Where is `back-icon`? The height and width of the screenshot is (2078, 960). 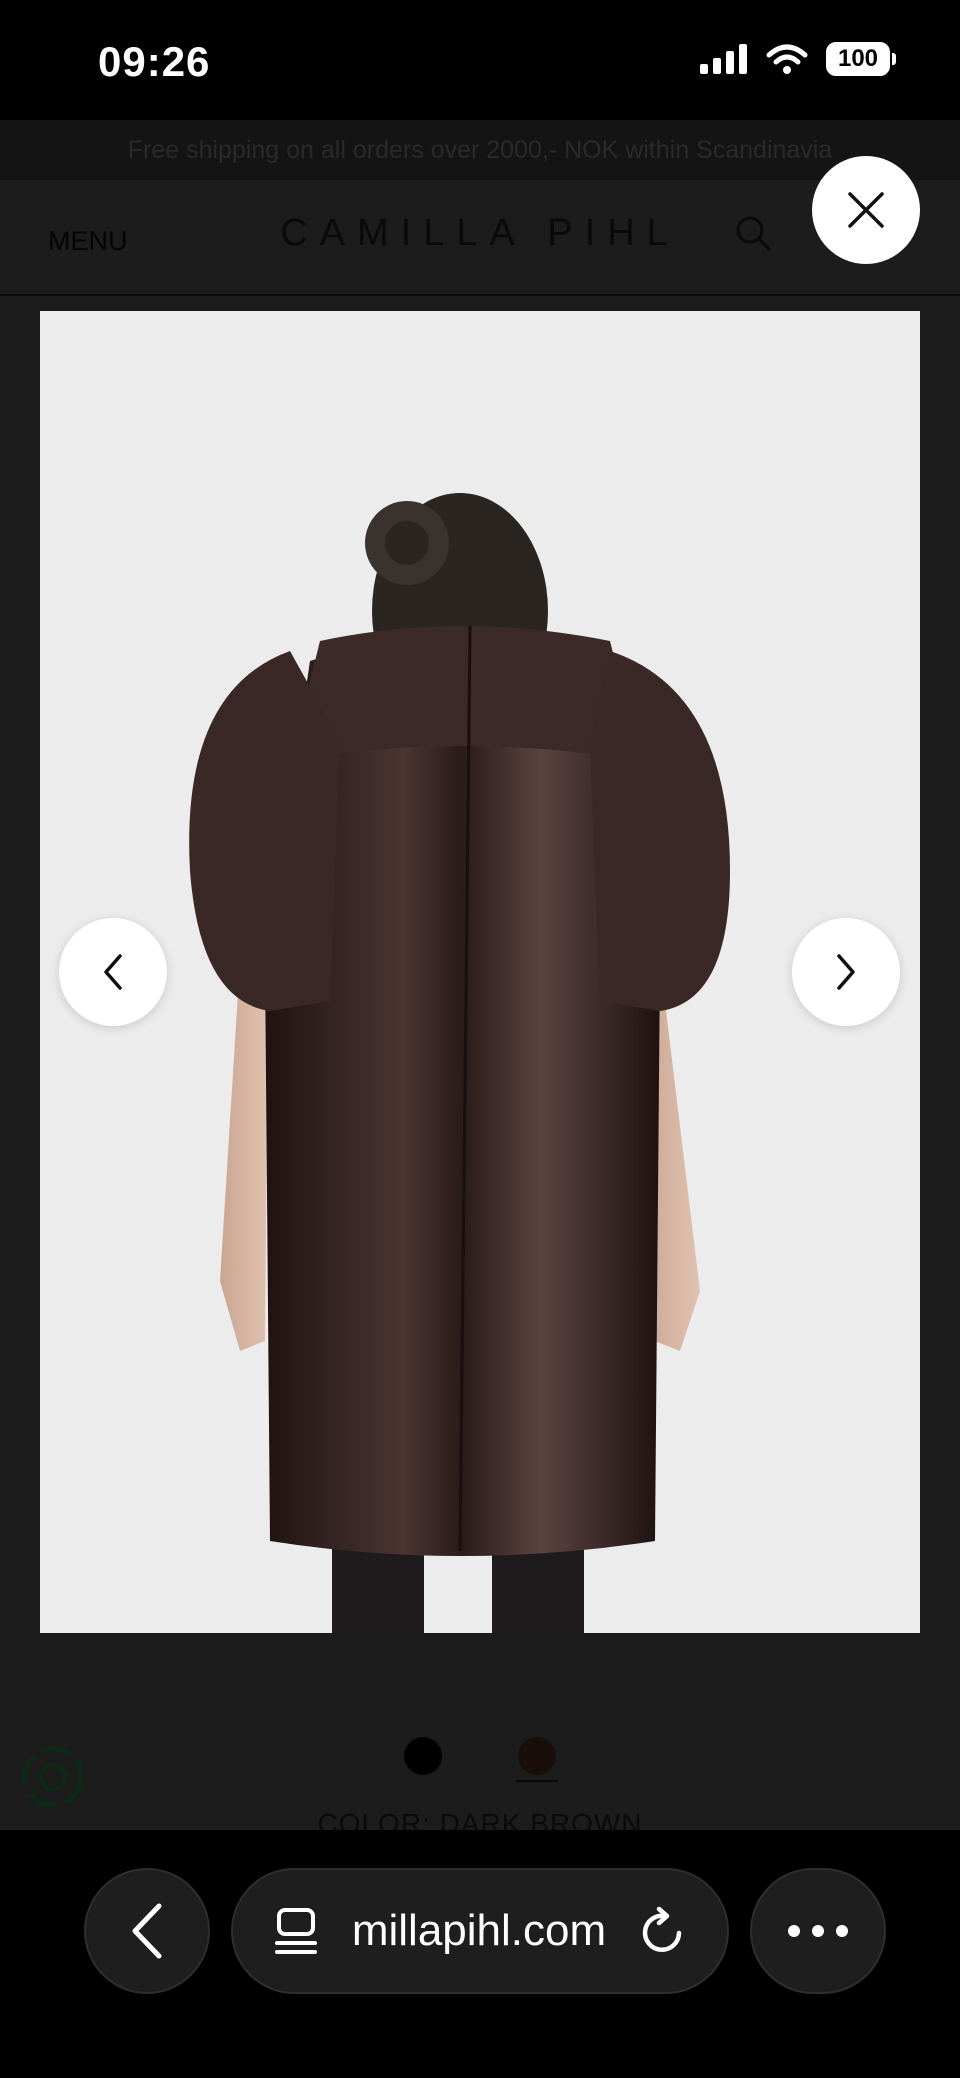 back-icon is located at coordinates (147, 1931).